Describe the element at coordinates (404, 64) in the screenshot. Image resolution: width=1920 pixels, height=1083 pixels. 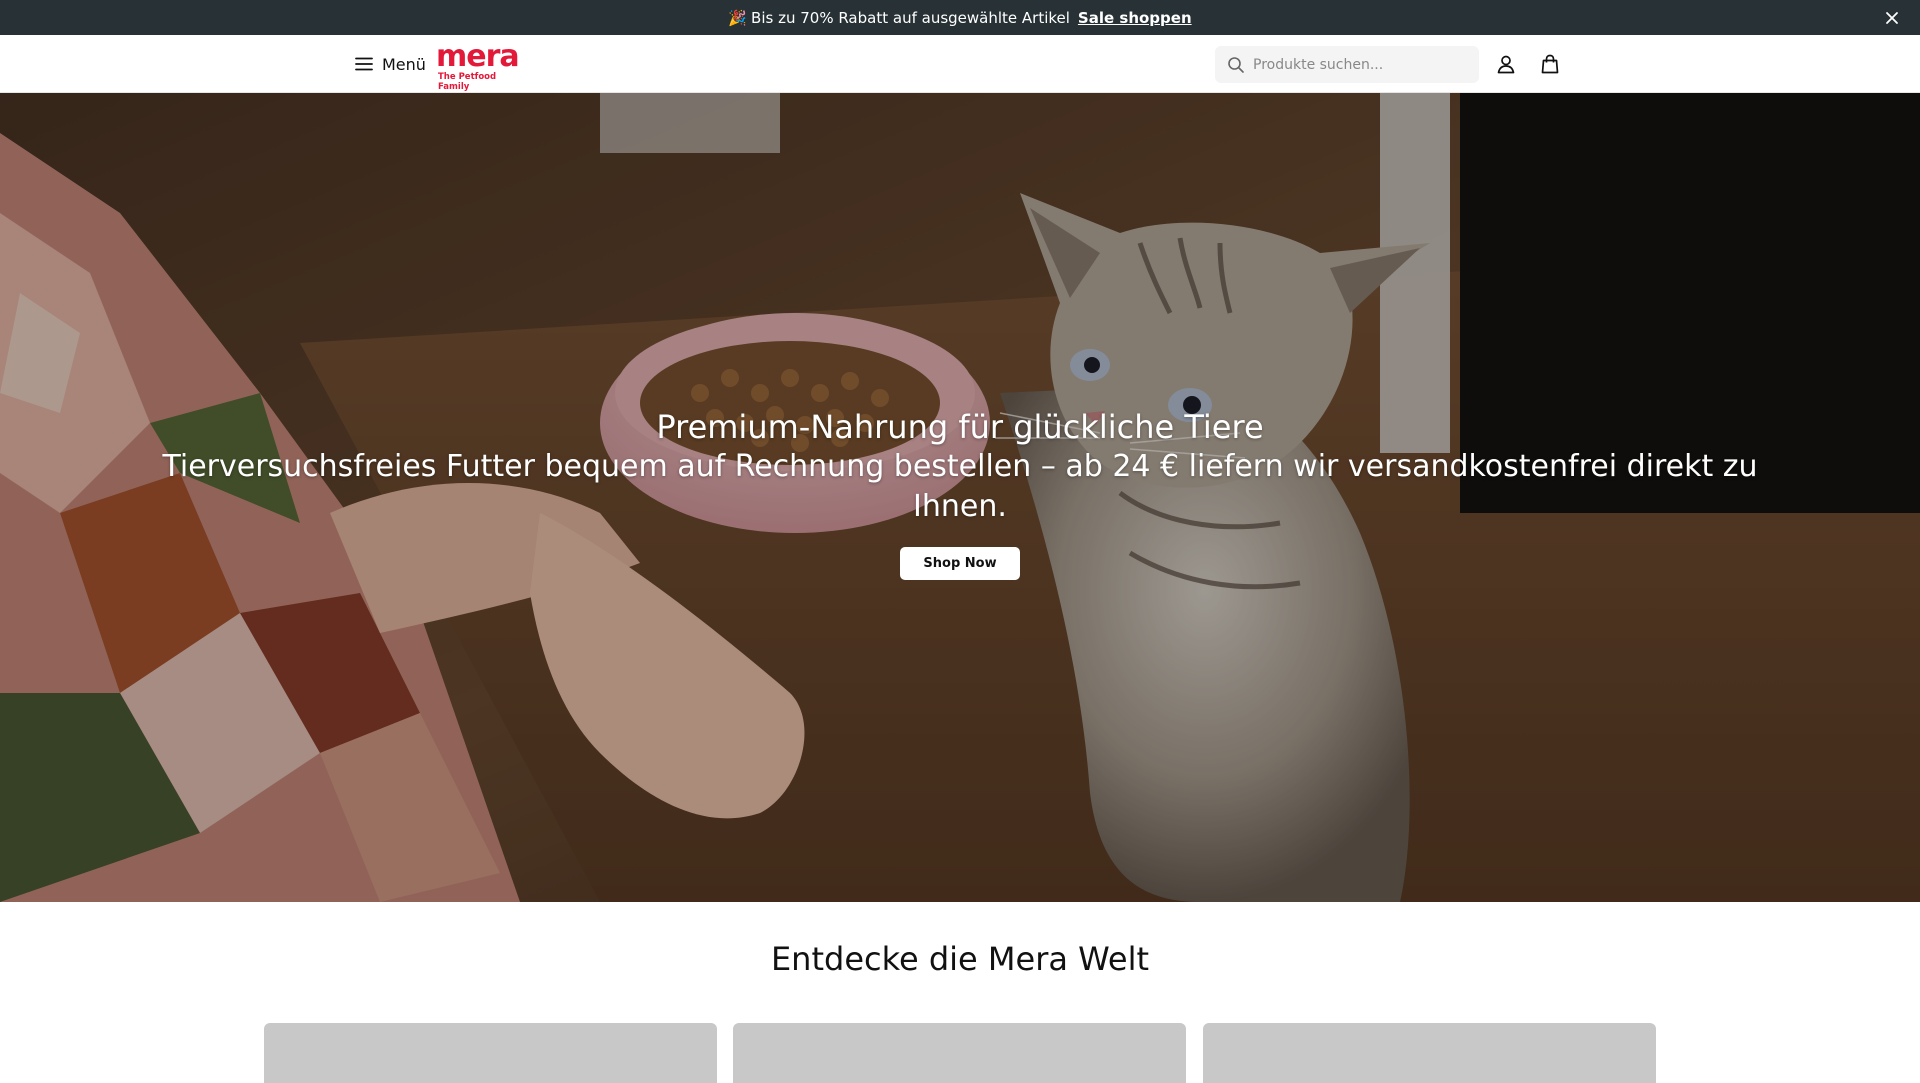
I see `menu-label: Menü` at that location.